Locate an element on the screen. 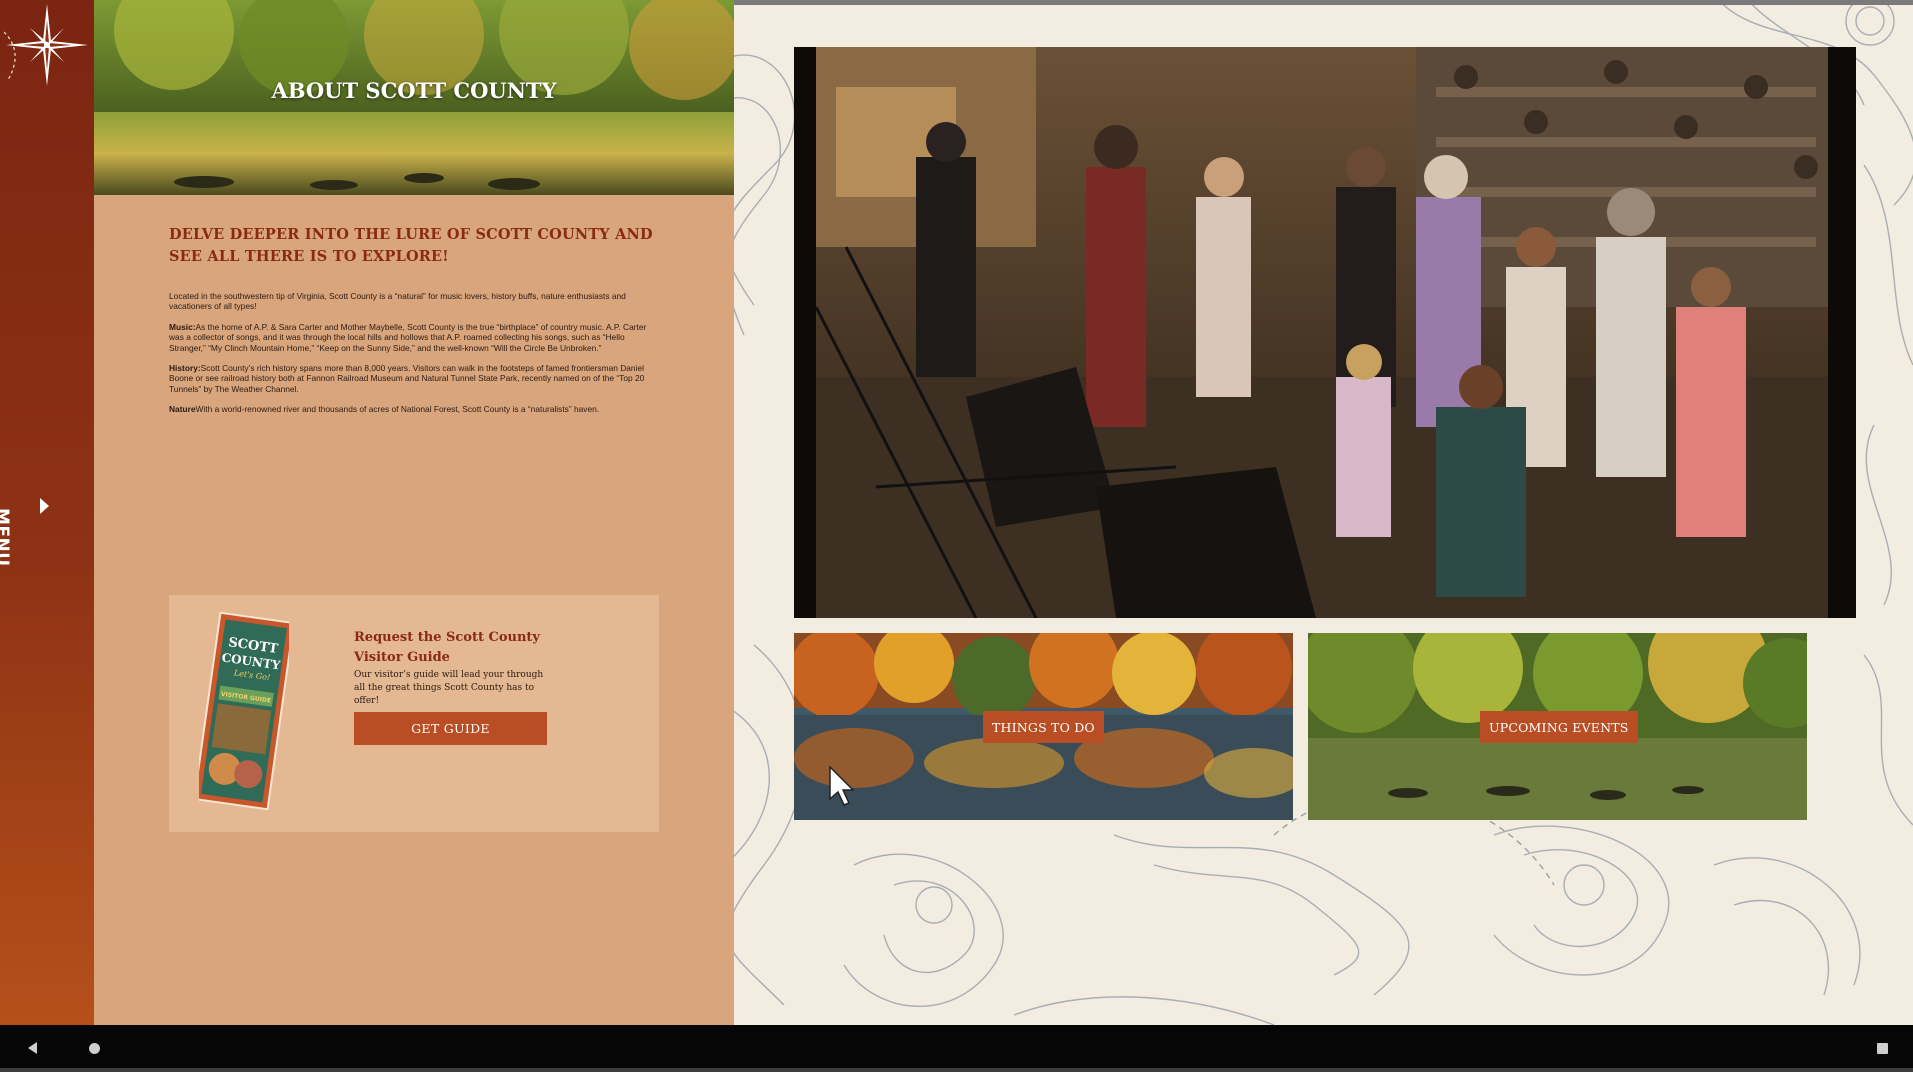  nature-label: Nature is located at coordinates (182, 409).